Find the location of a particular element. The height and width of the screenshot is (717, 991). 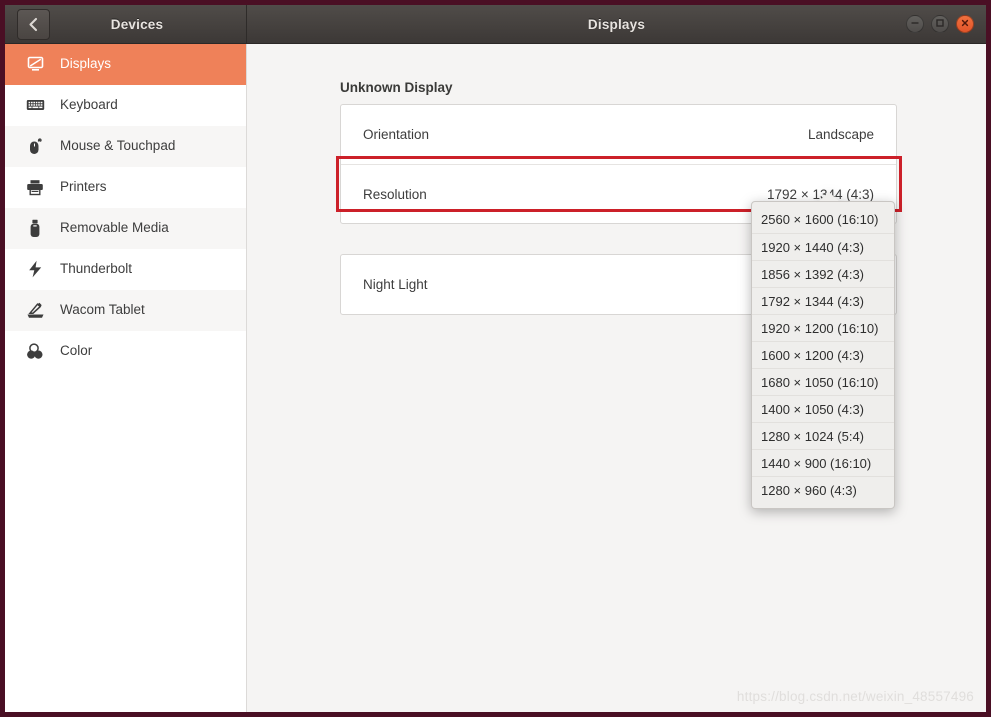

sidebar-item-removable-media: Removable Media is located at coordinates (125, 228).